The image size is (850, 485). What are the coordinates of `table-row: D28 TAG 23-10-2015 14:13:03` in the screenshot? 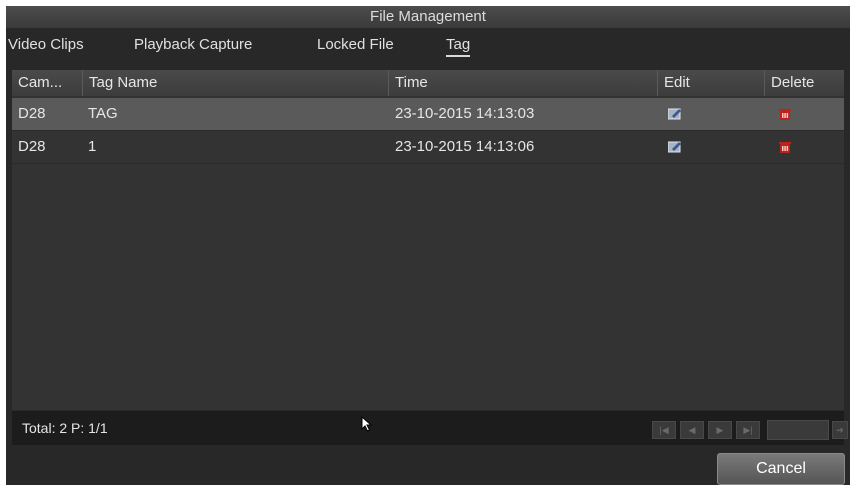 It's located at (428, 114).